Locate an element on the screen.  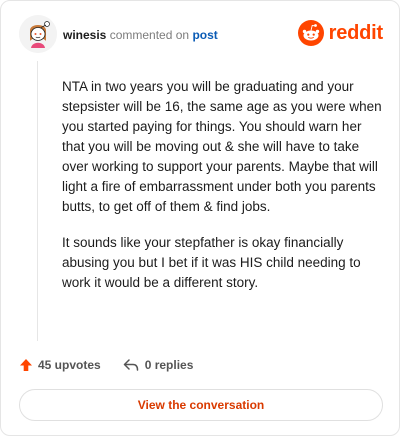
upvote-button: 45 upvotes is located at coordinates (60, 365).